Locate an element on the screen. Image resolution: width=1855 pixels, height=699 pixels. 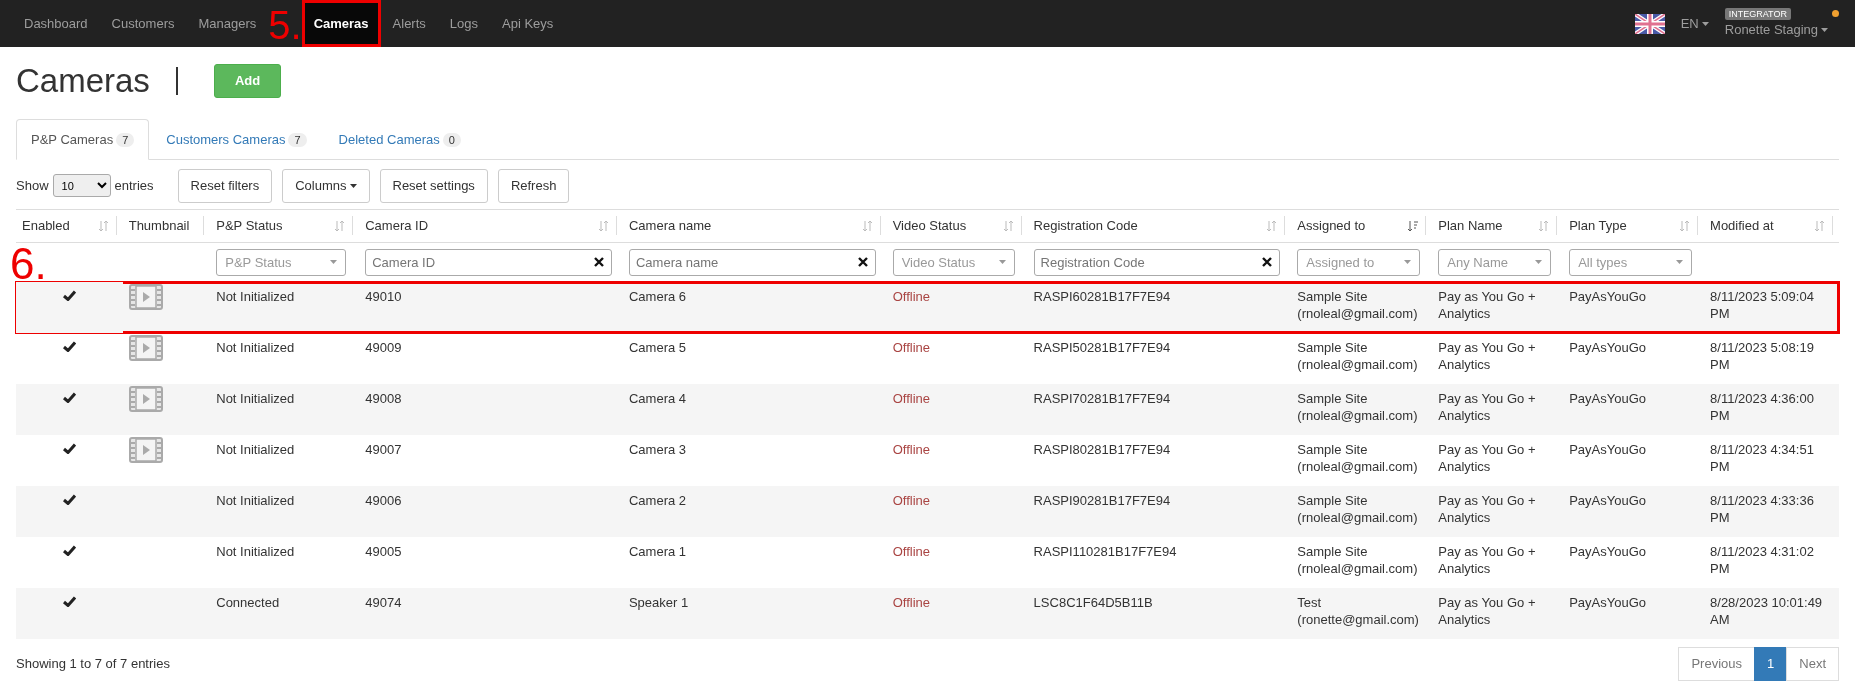
flag-icon is located at coordinates (1649, 23).